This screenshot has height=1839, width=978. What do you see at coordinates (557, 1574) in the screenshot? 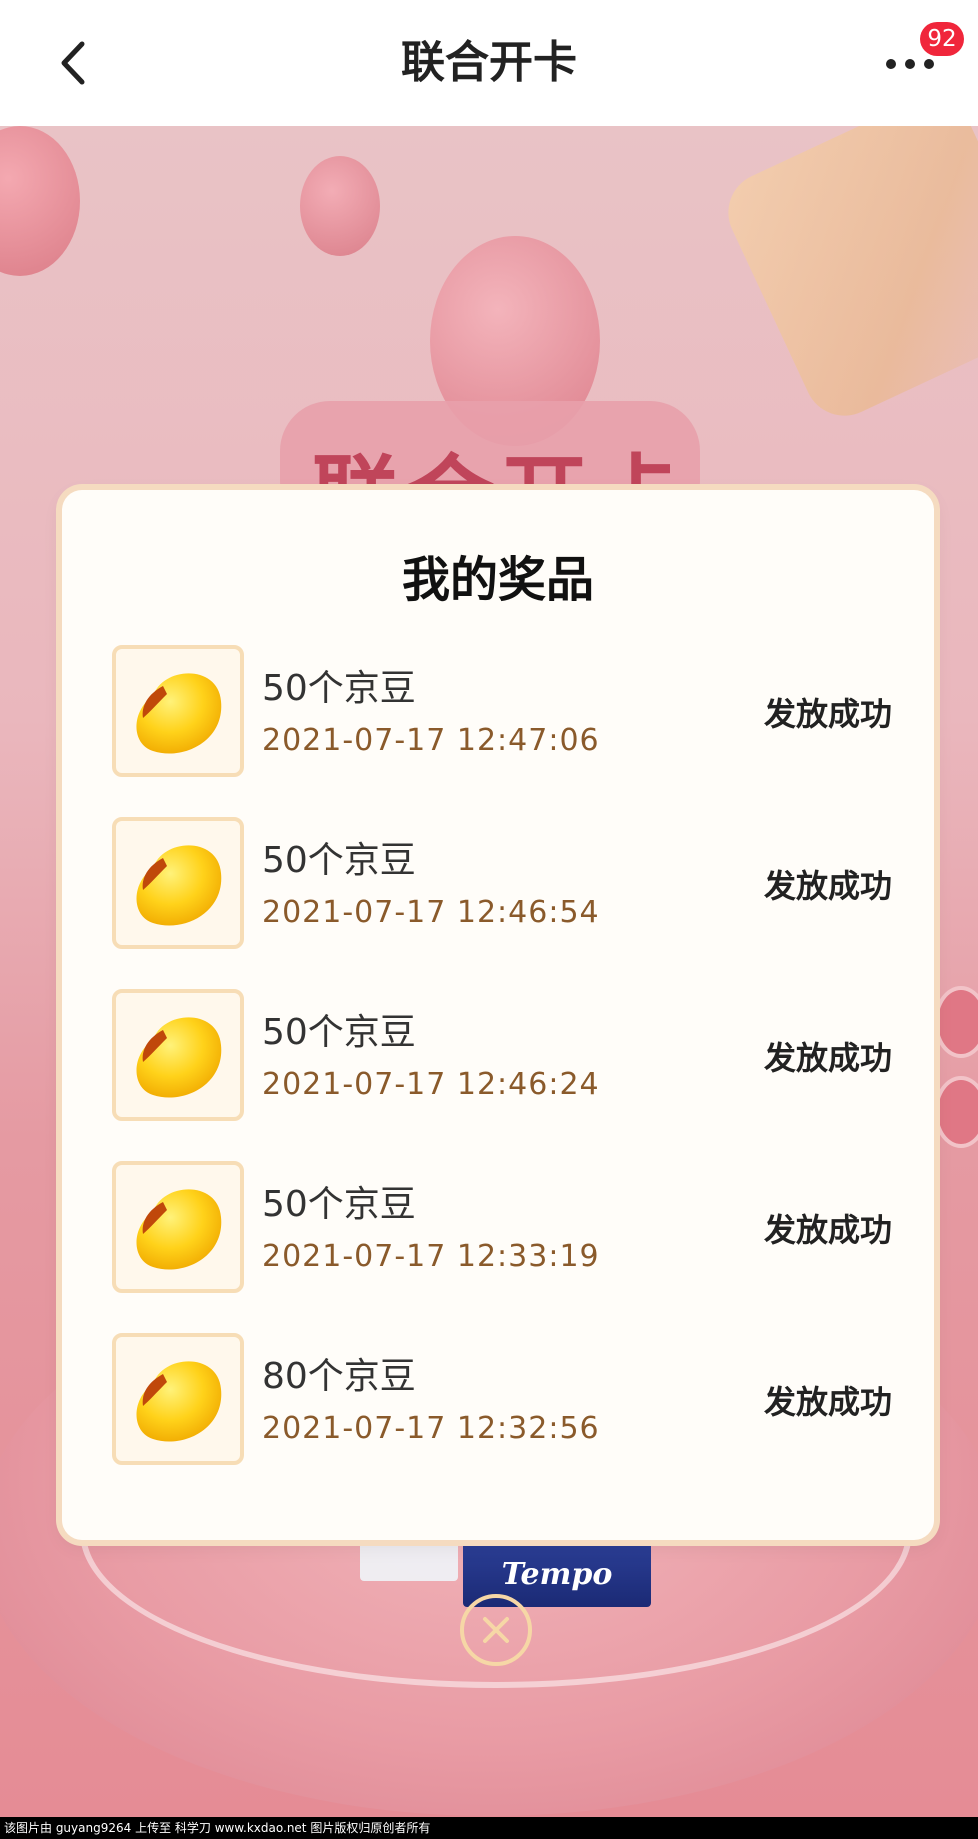
I see `product-label: Tempo` at bounding box center [557, 1574].